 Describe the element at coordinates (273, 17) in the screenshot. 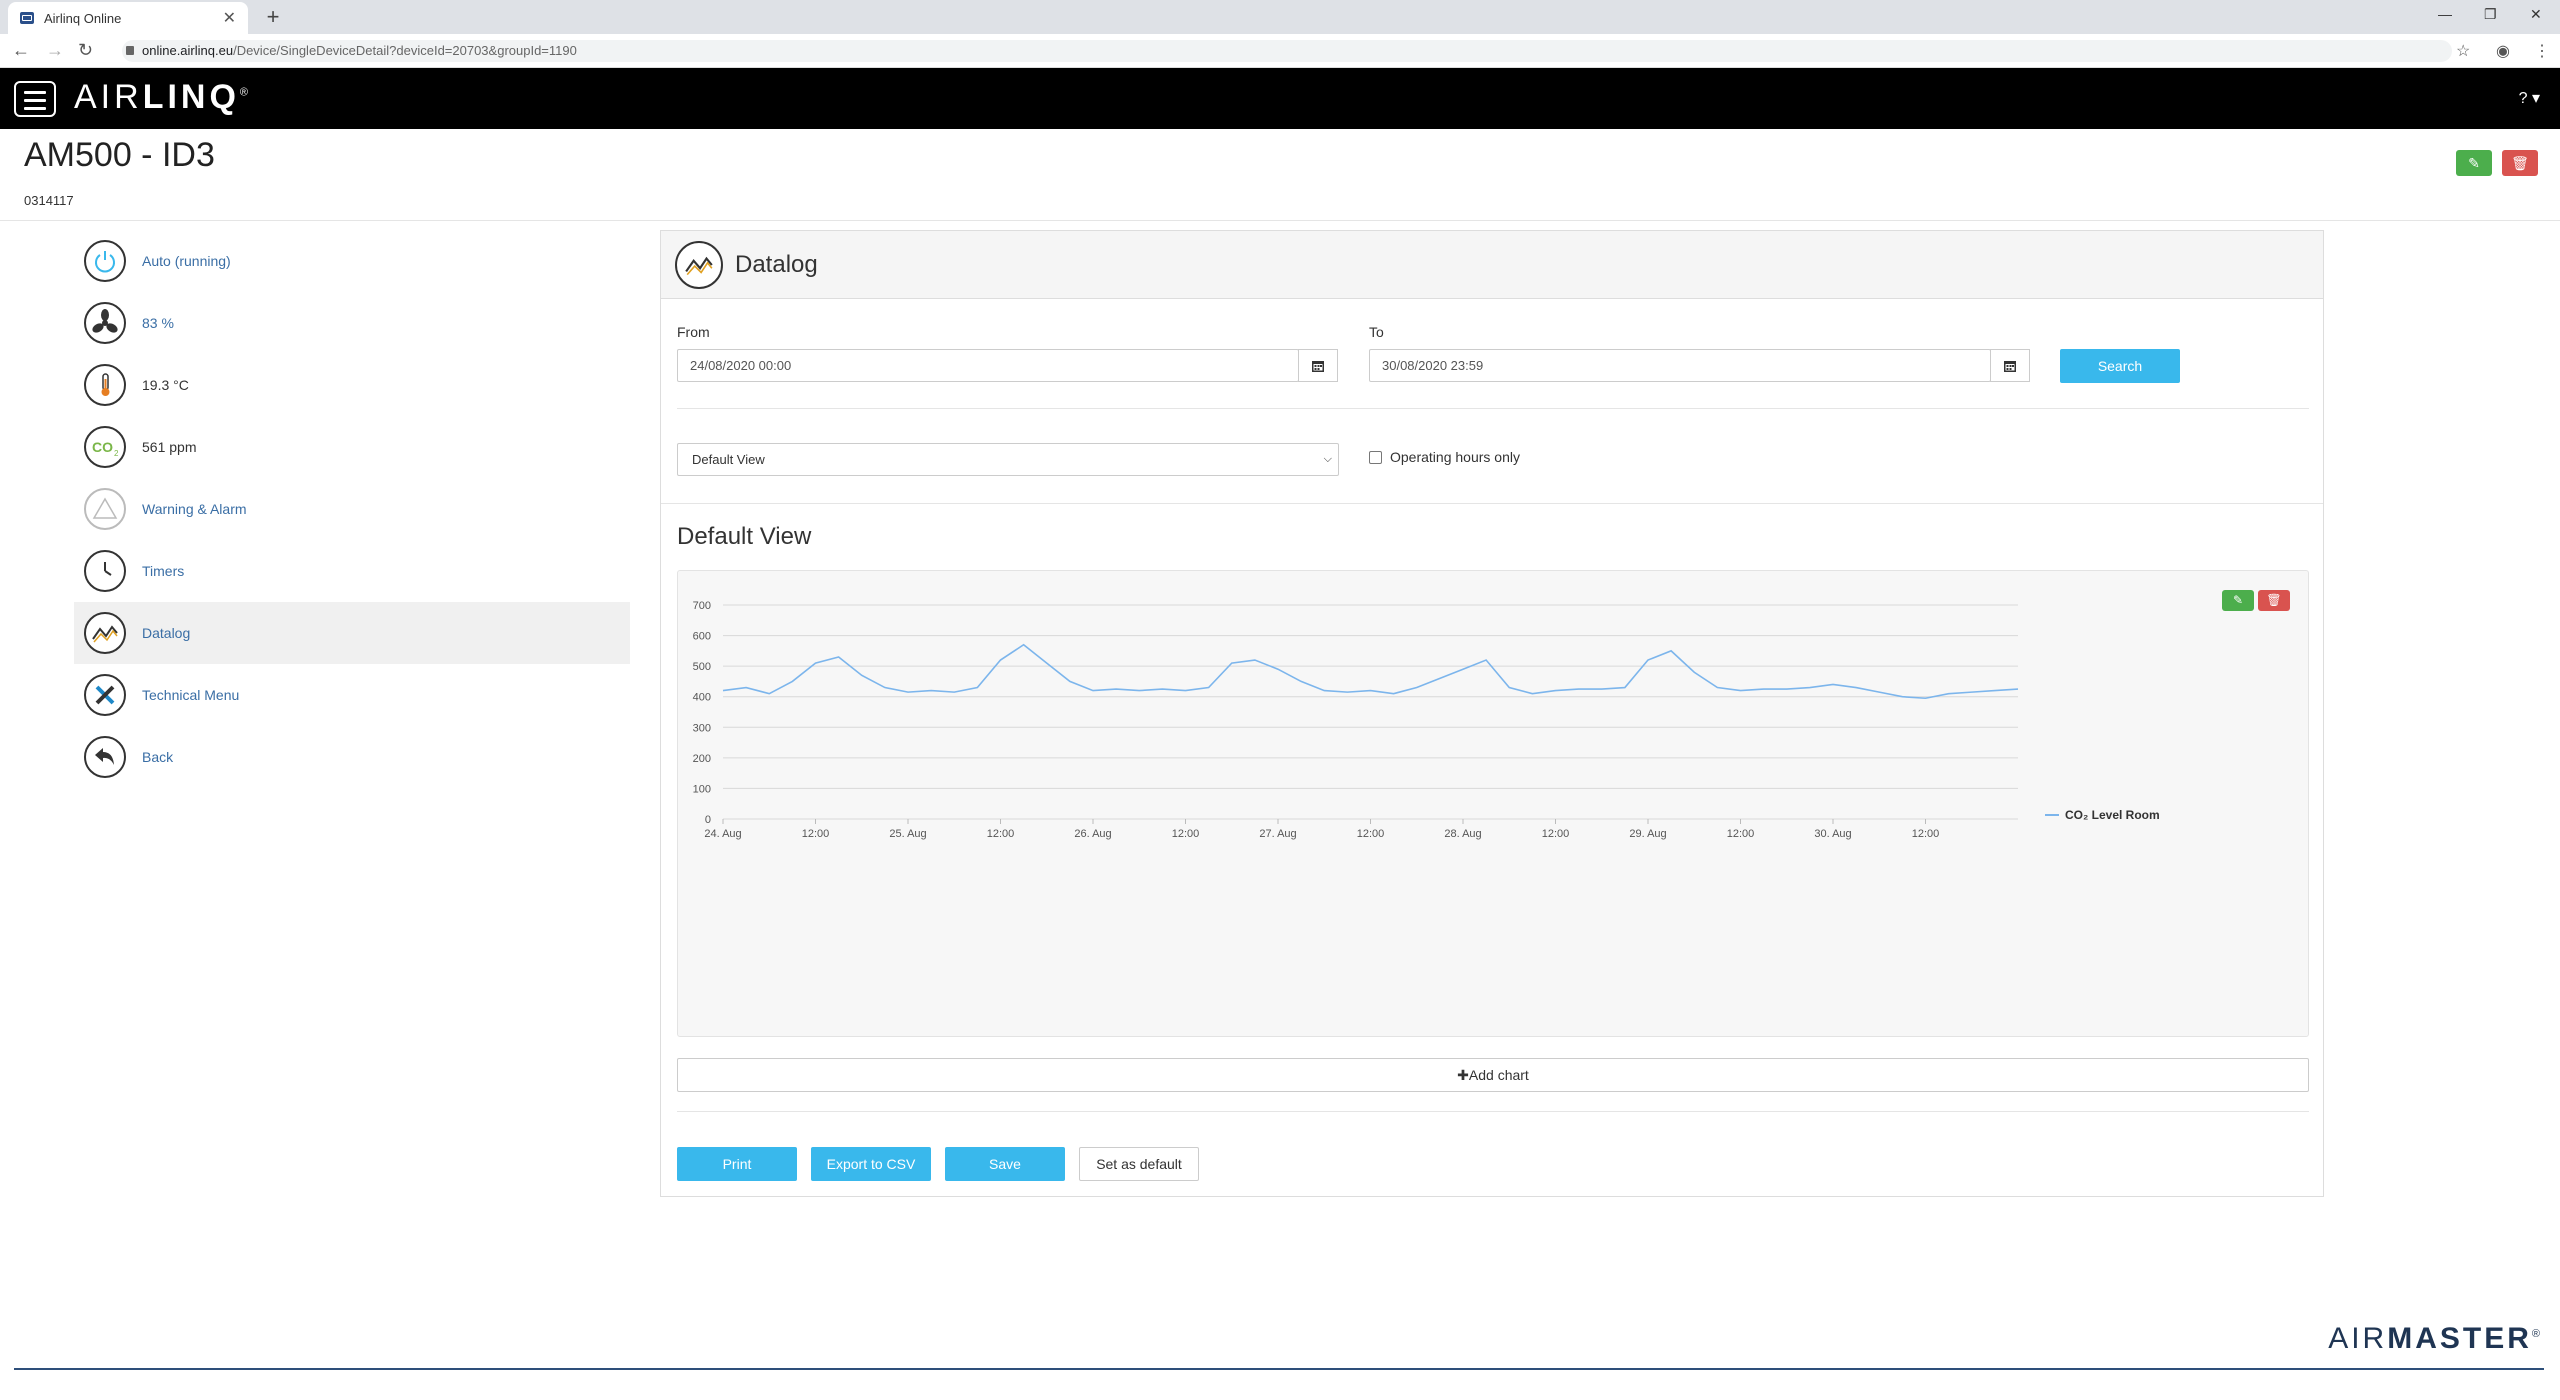

I see `new-tab-button: +` at that location.